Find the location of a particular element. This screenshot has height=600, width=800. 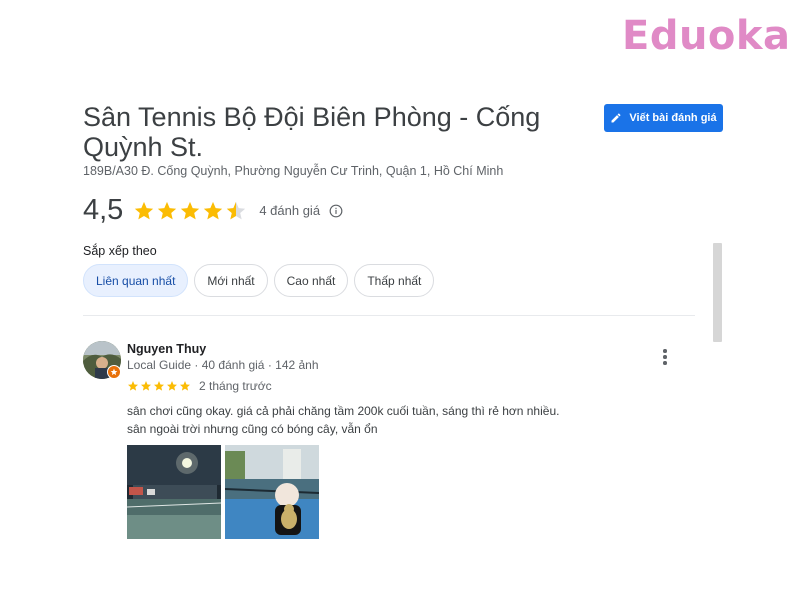

write-review-button: Viết bài đánh giá is located at coordinates (663, 118).